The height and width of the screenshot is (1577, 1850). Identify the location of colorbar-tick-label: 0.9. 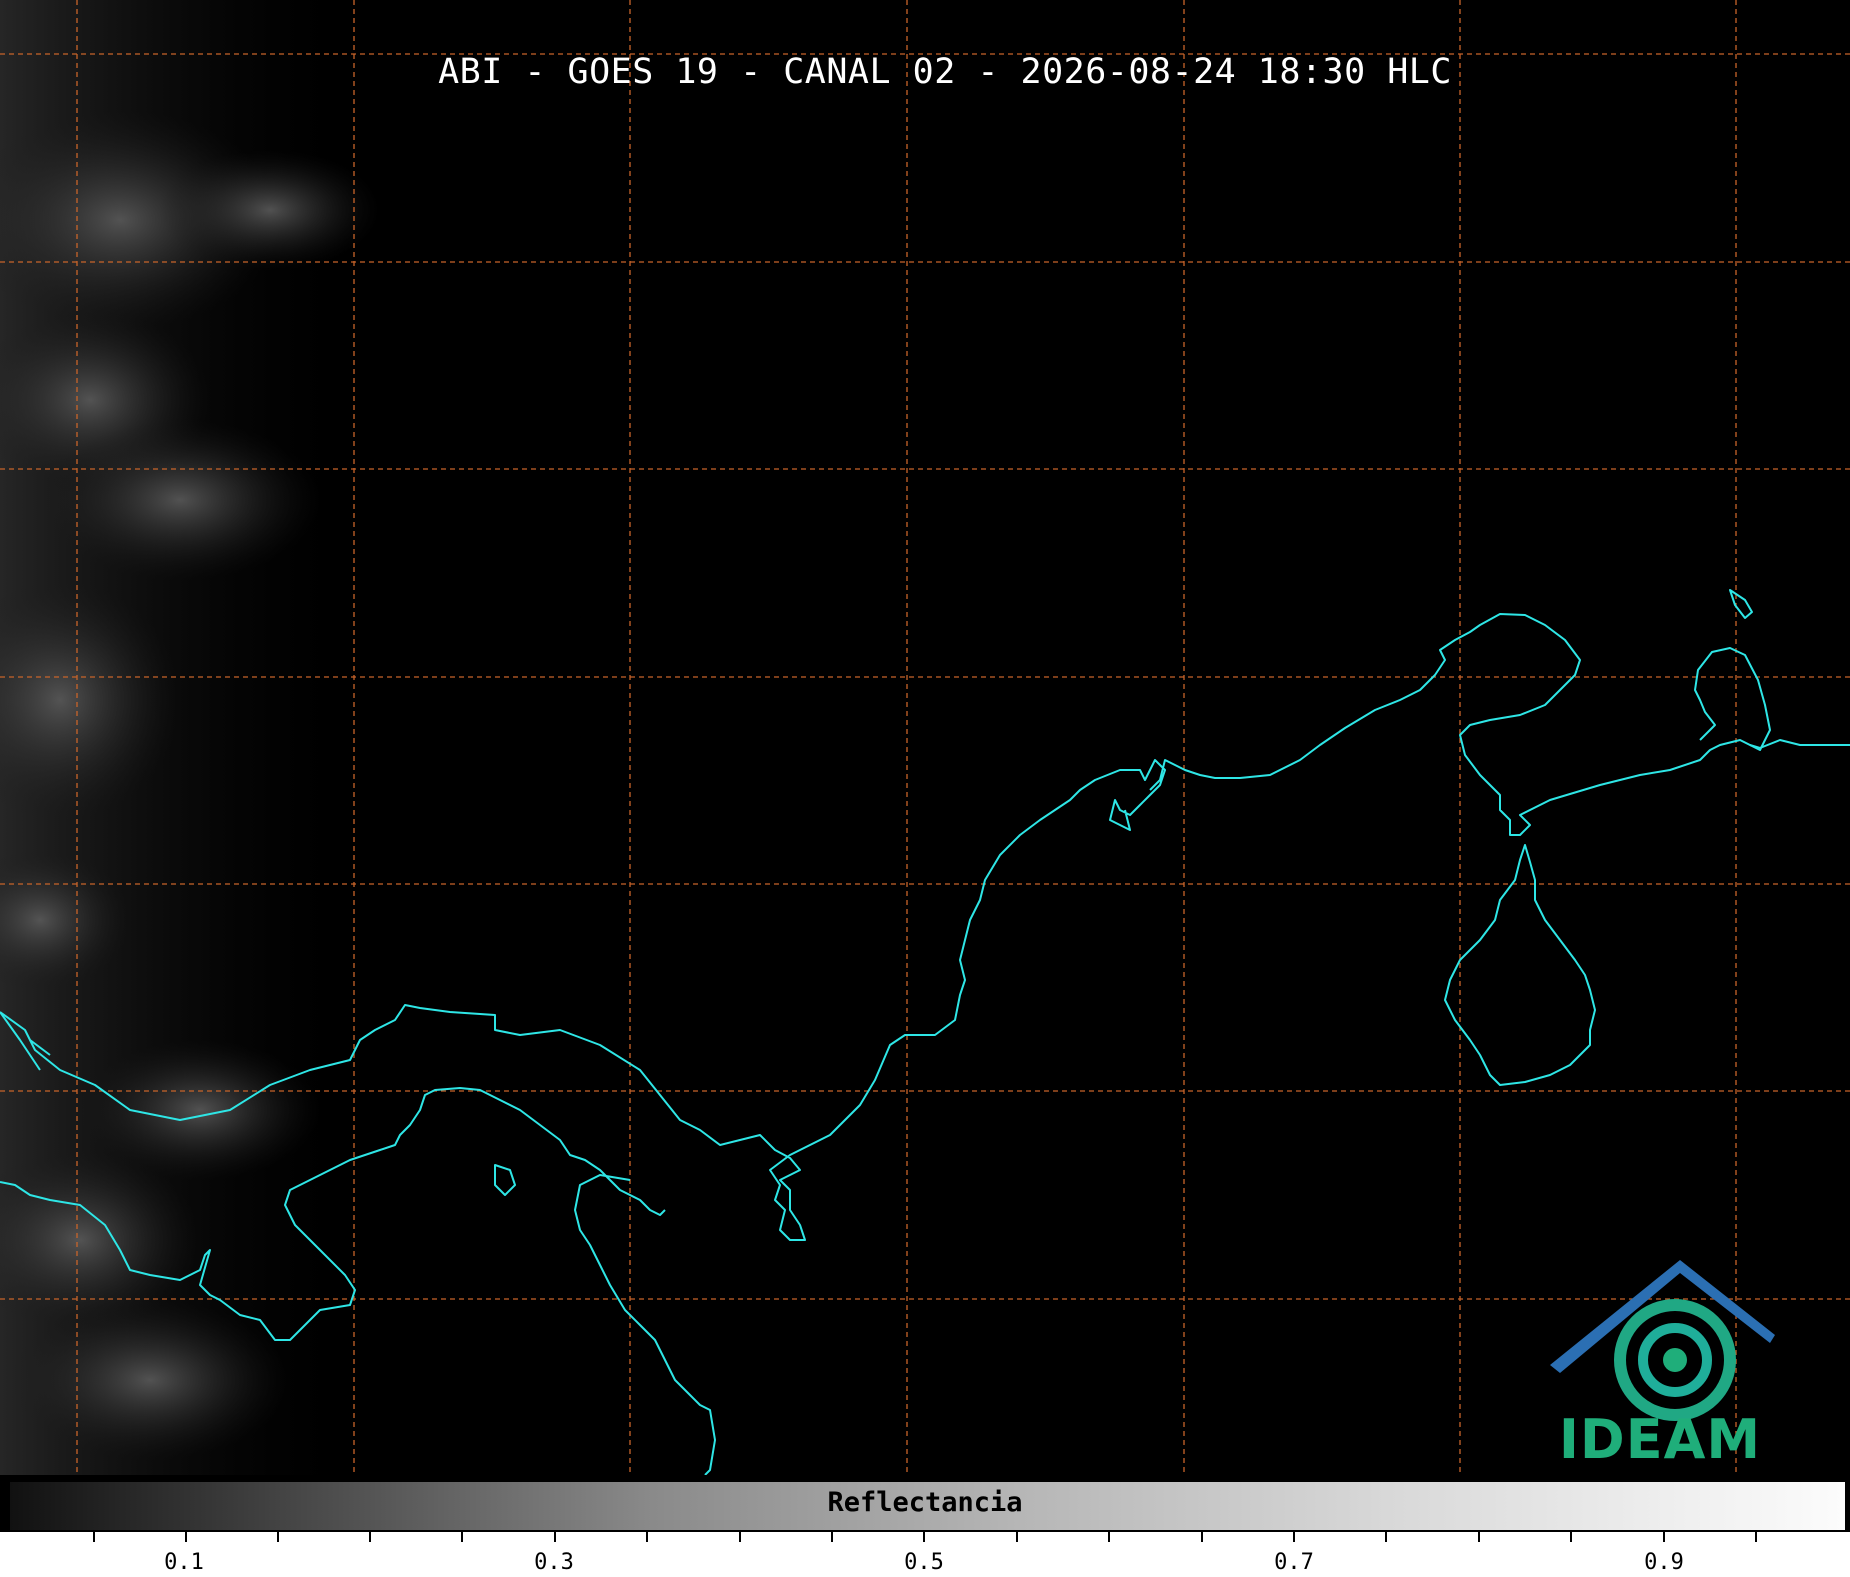
(1664, 1562).